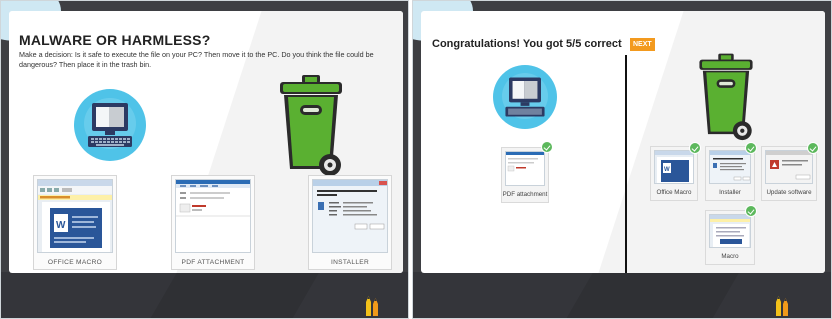  I want to click on file-card-office-macro: W OFFICE MACRO, so click(75, 222).